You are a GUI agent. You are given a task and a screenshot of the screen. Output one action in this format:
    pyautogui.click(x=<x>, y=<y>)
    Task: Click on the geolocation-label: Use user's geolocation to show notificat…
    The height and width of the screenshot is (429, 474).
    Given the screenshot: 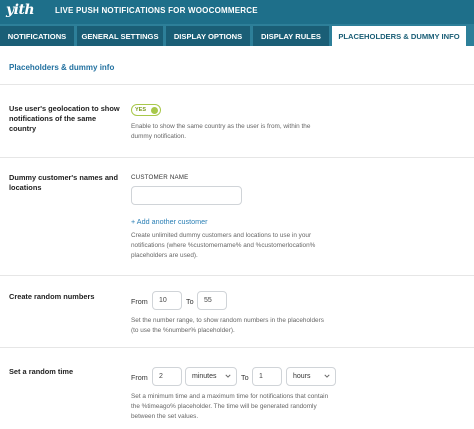 What is the action you would take?
    pyautogui.click(x=64, y=118)
    